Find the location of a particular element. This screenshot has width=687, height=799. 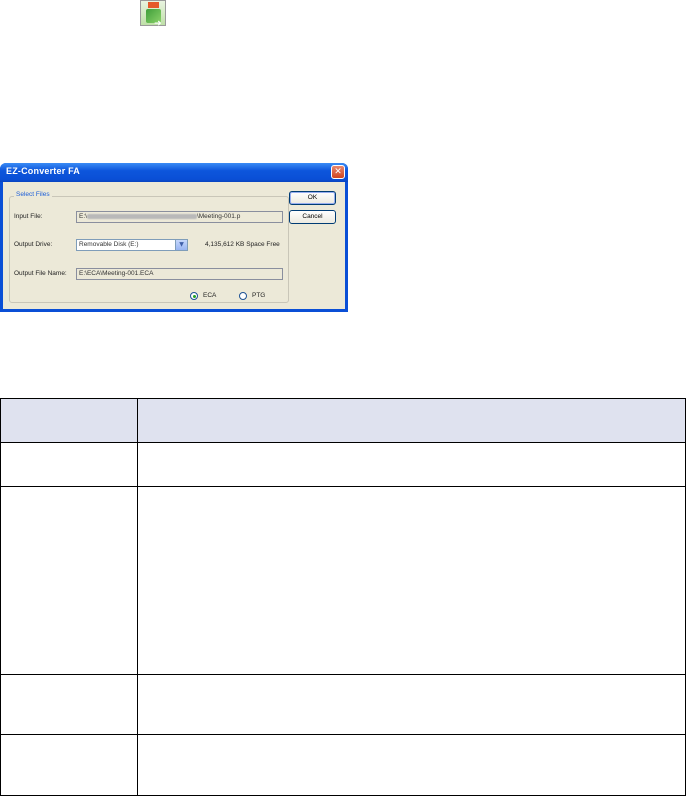

eca-radio-label: ECA is located at coordinates (210, 295).